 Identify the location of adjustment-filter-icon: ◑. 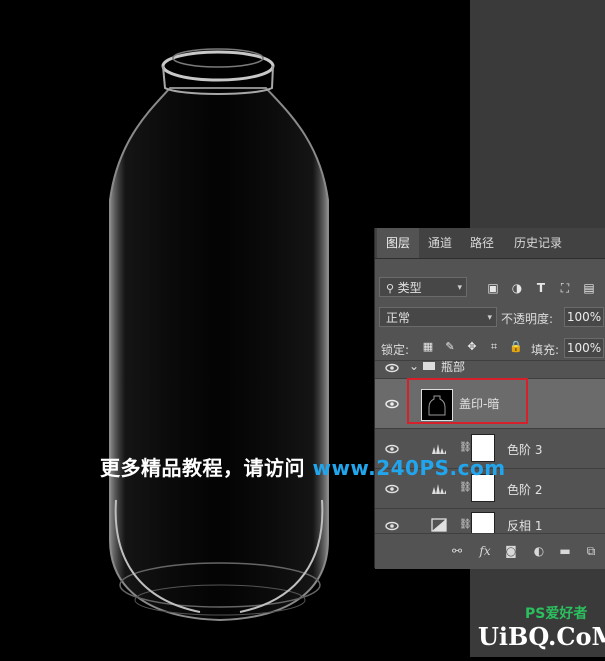
(517, 288).